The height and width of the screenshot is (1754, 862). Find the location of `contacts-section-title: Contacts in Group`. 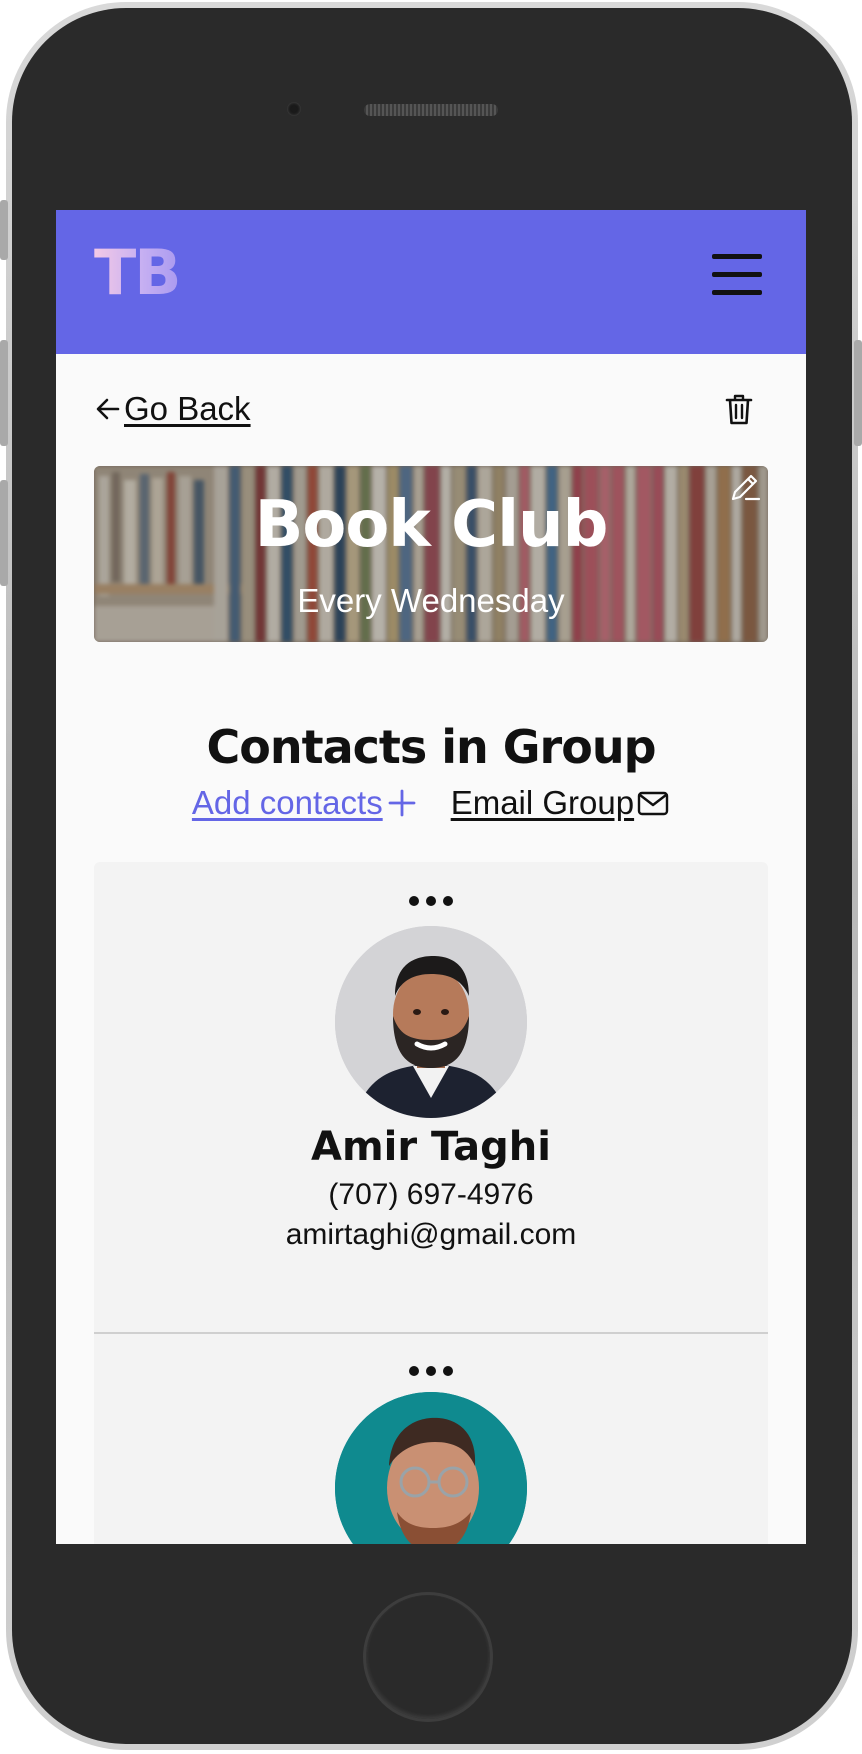

contacts-section-title: Contacts in Group is located at coordinates (431, 747).